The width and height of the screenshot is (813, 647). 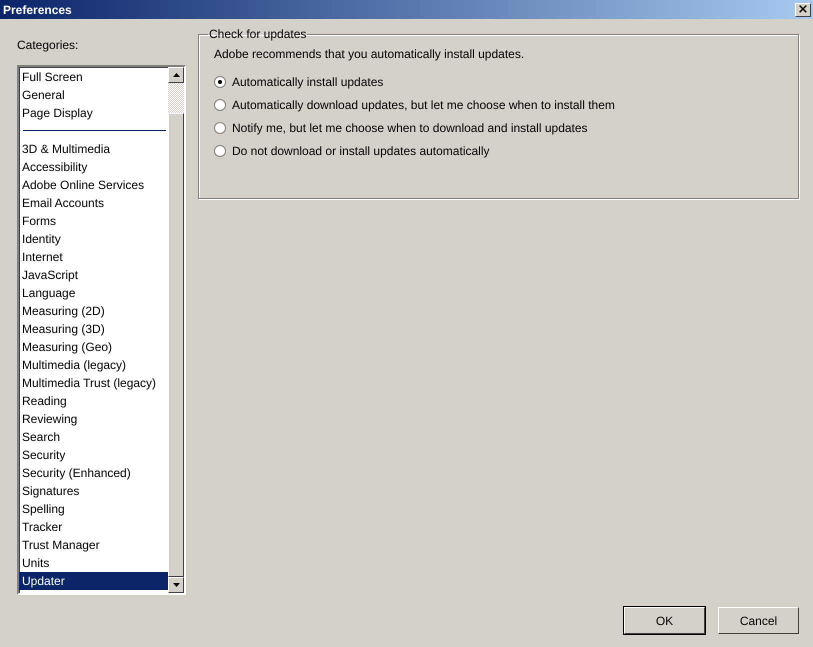 I want to click on cancel-button: Cancel, so click(x=758, y=620).